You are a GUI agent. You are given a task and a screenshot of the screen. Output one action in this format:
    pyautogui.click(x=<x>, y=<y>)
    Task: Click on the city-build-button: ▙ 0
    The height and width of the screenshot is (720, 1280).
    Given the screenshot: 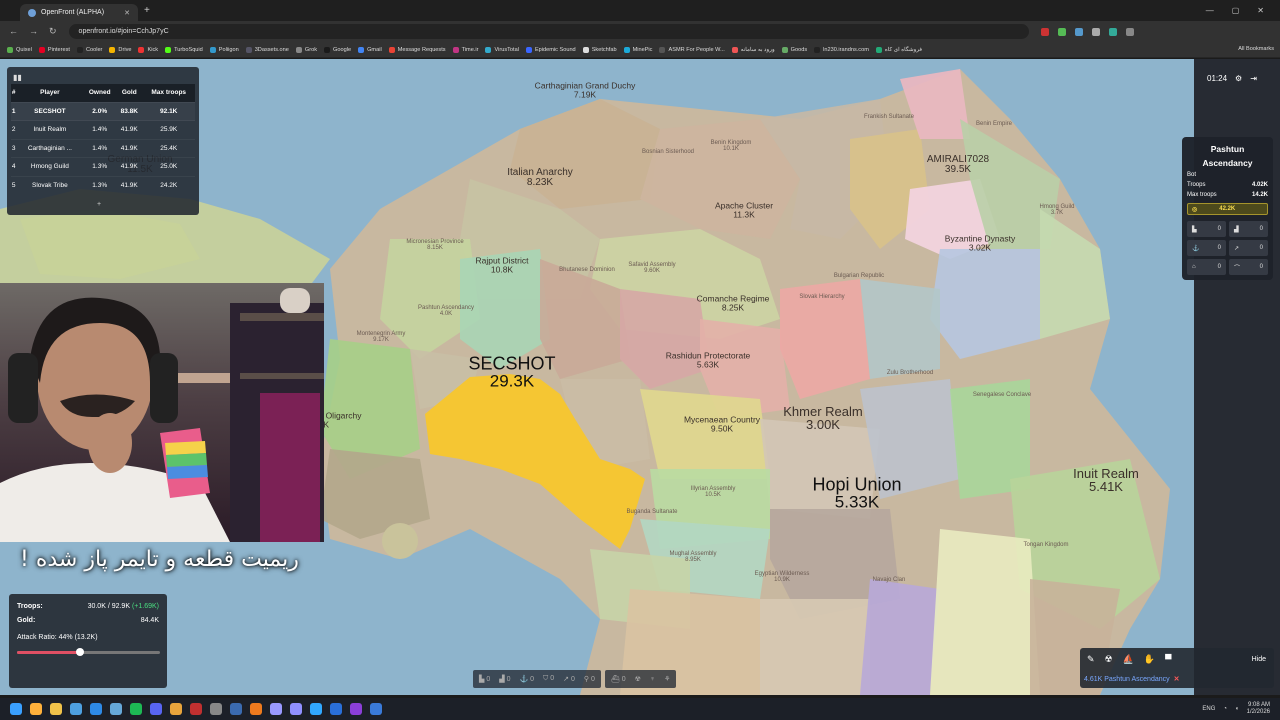 What is the action you would take?
    pyautogui.click(x=484, y=679)
    